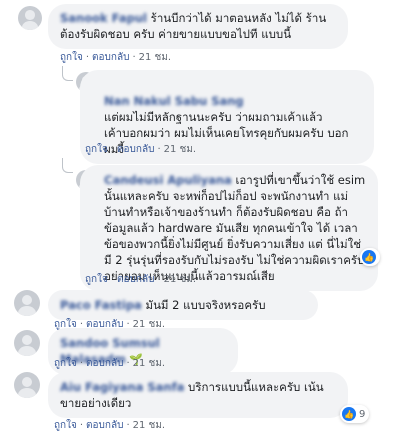 This screenshot has width=401, height=433. What do you see at coordinates (205, 305) in the screenshot?
I see `comment-text: มันมี 2 แบบจริงหรอครับ` at bounding box center [205, 305].